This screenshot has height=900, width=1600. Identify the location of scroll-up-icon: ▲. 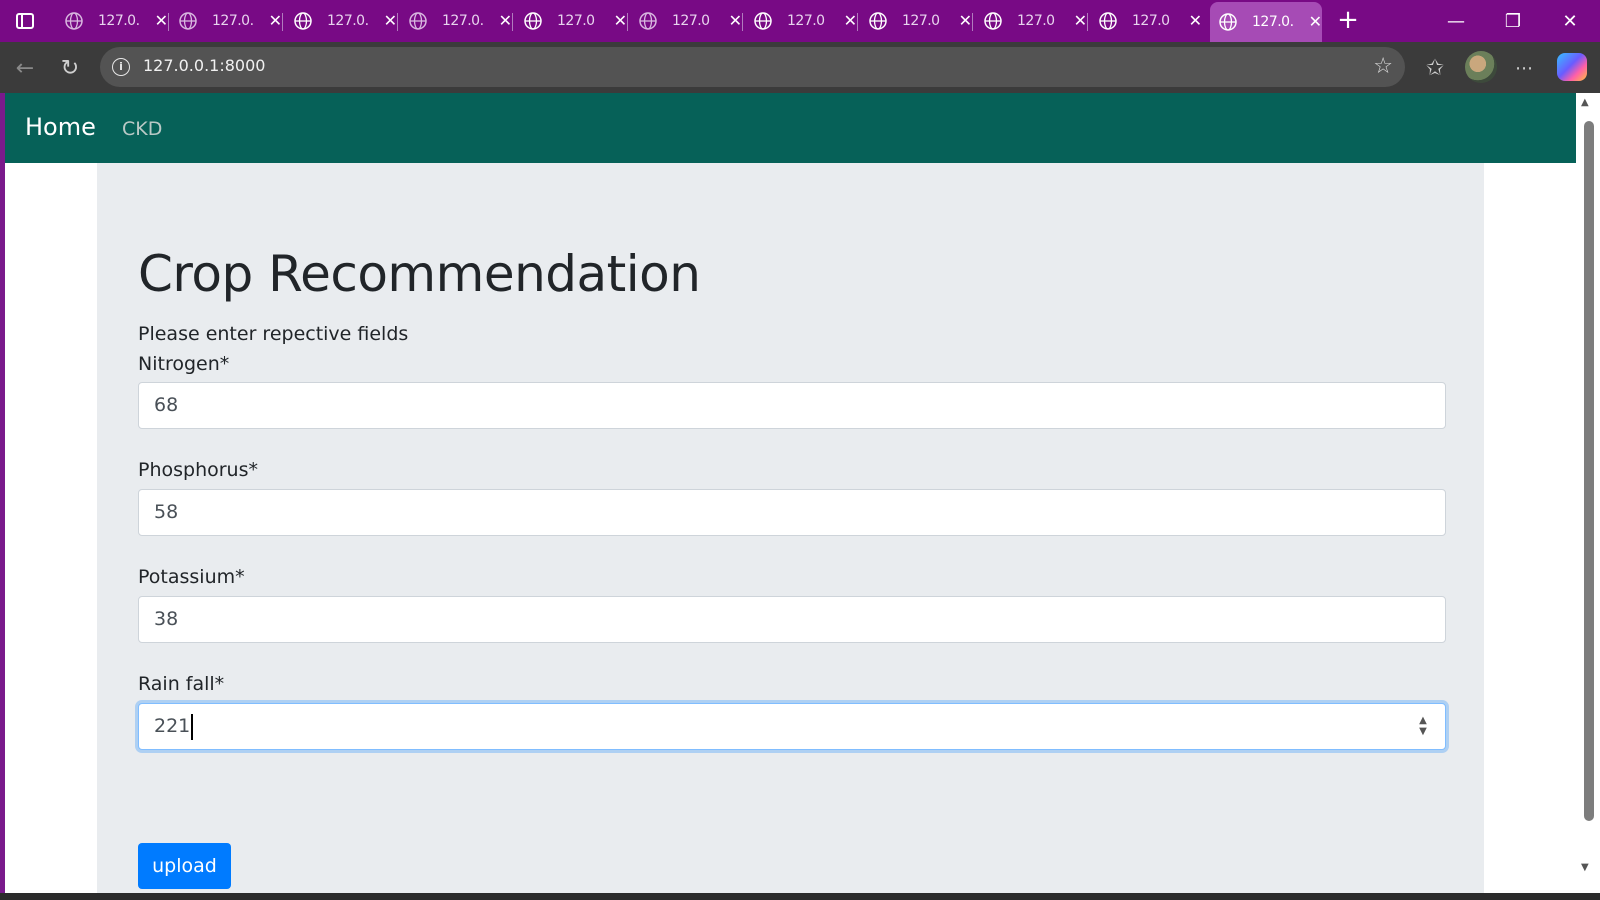
(1585, 102).